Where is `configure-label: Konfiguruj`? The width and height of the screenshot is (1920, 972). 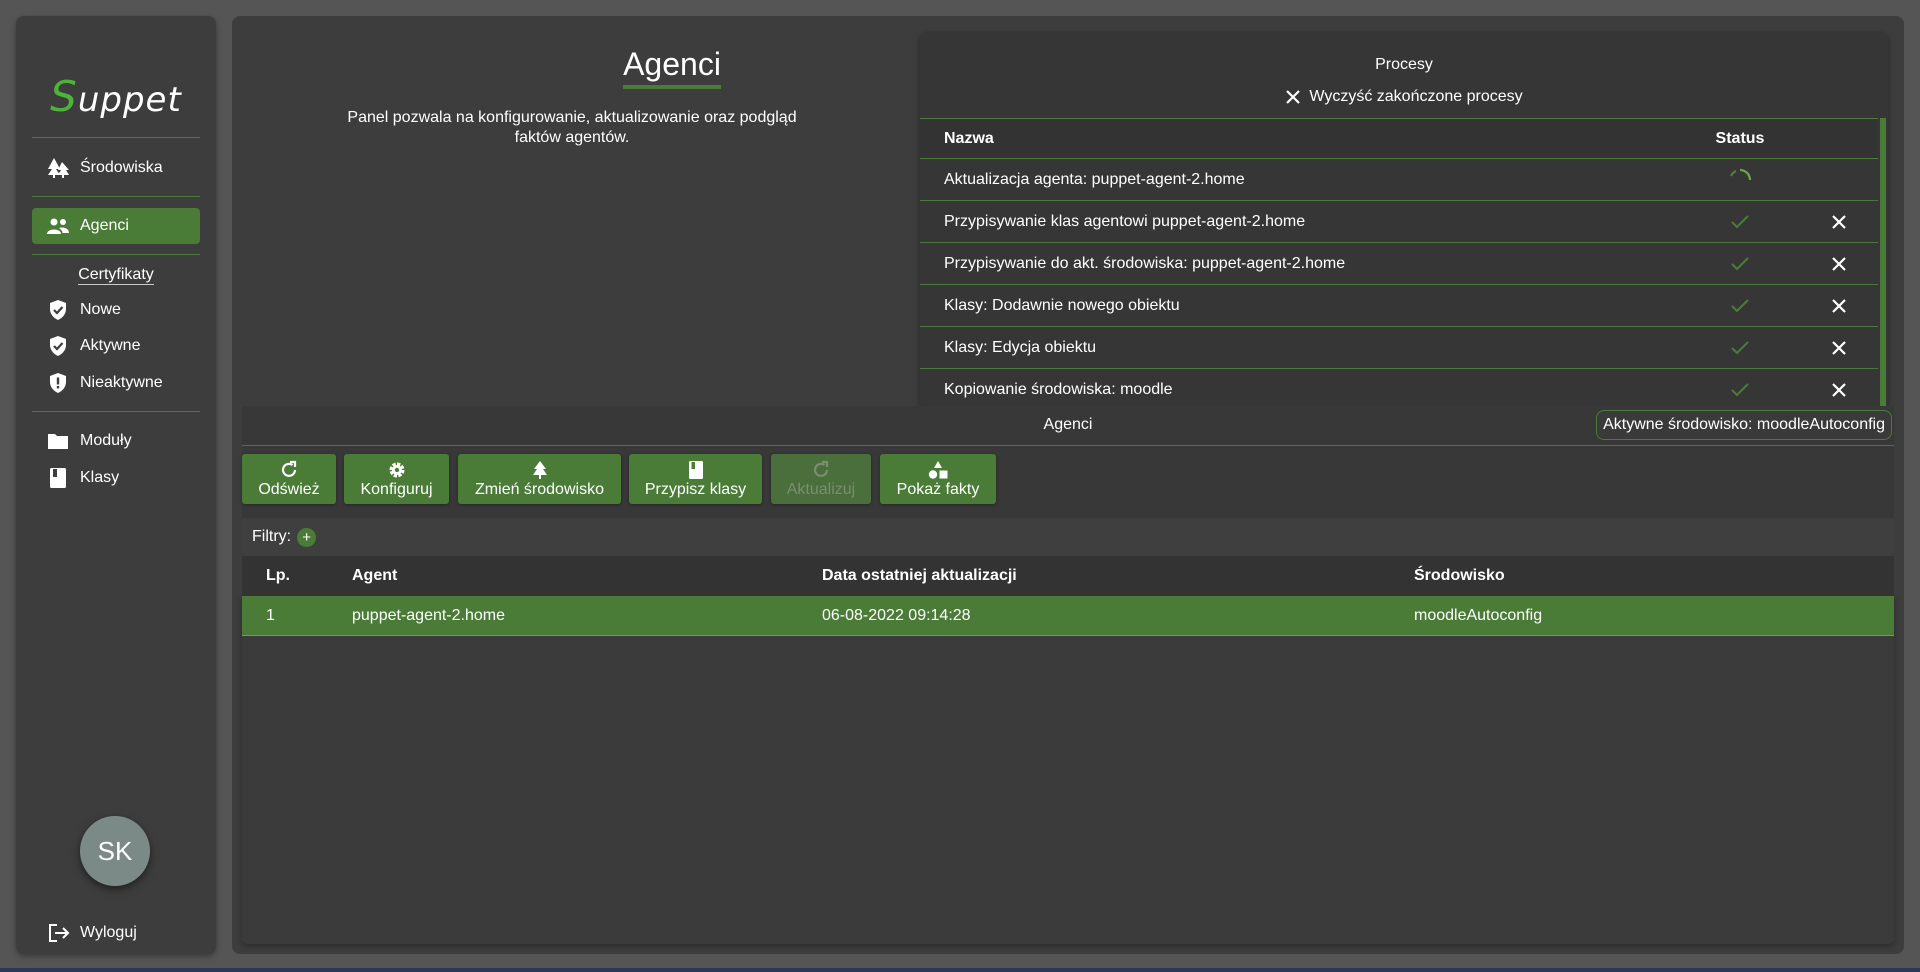
configure-label: Konfiguruj is located at coordinates (396, 489).